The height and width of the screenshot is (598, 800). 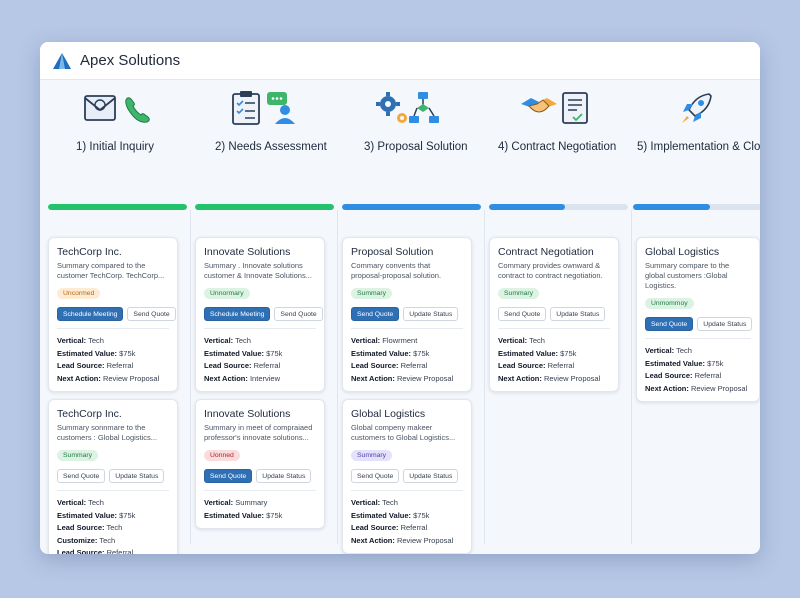 What do you see at coordinates (250, 502) in the screenshot?
I see `detail-value: Summary` at bounding box center [250, 502].